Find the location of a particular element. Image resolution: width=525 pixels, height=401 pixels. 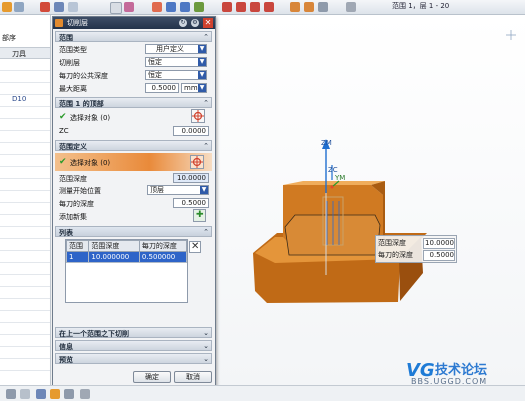

mode-icon is located at coordinates (55, 394).